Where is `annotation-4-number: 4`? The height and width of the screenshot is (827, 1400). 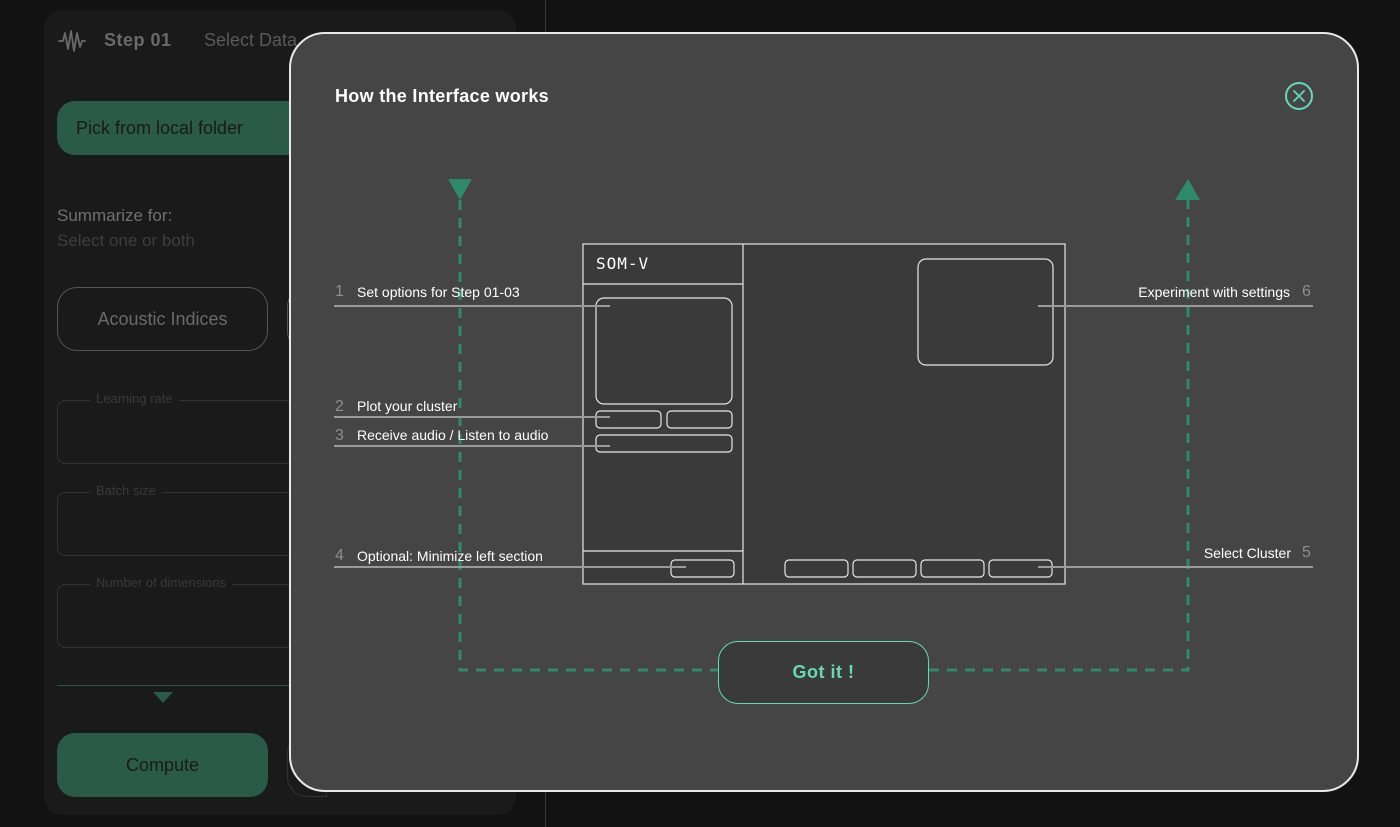 annotation-4-number: 4 is located at coordinates (339, 555).